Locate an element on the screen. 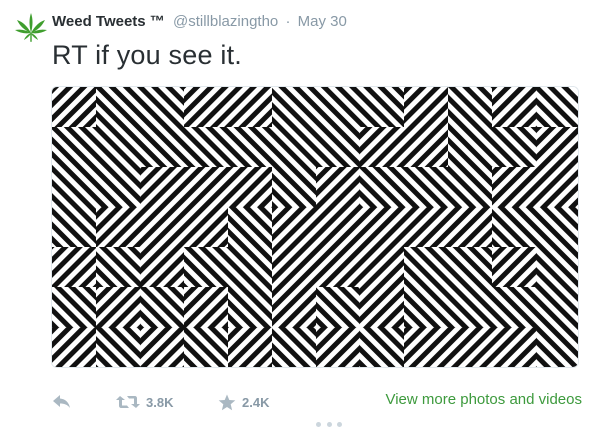  tweet-header: Weed Tweets ™ @stillblazingtho · May 30 is located at coordinates (199, 21).